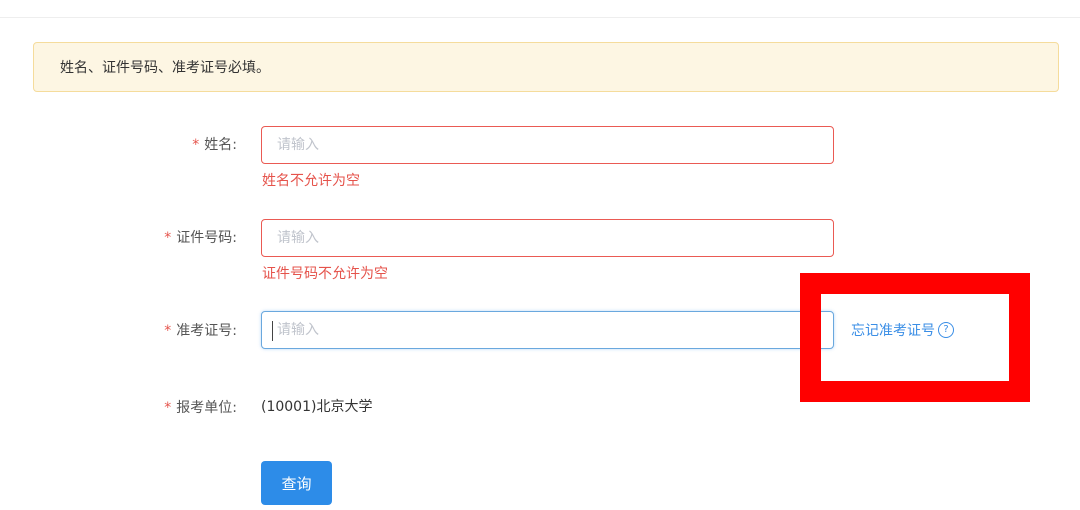 The width and height of the screenshot is (1080, 510). I want to click on exam-number-field, so click(547, 330).